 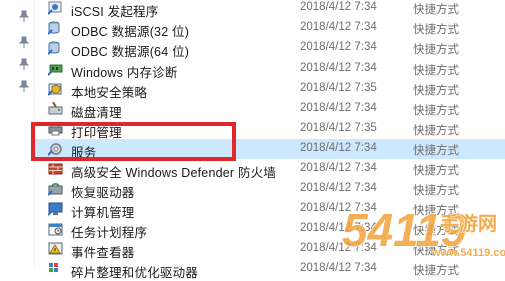 What do you see at coordinates (56, 229) in the screenshot?
I see `task-scheduler-icon` at bounding box center [56, 229].